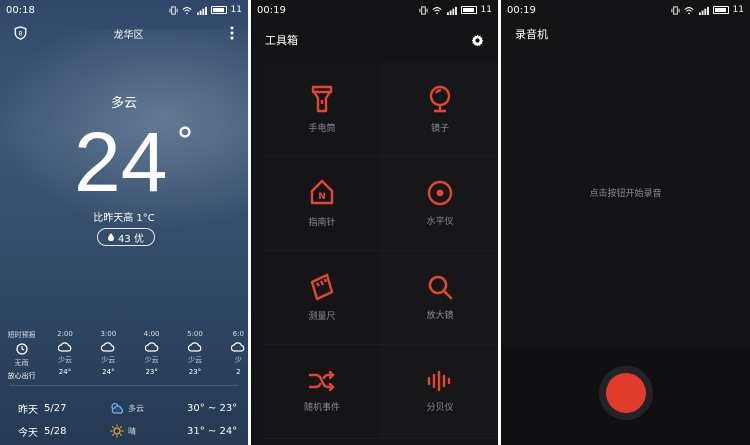  What do you see at coordinates (65, 353) in the screenshot?
I see `hourly-item: 2:00 少云 24°` at bounding box center [65, 353].